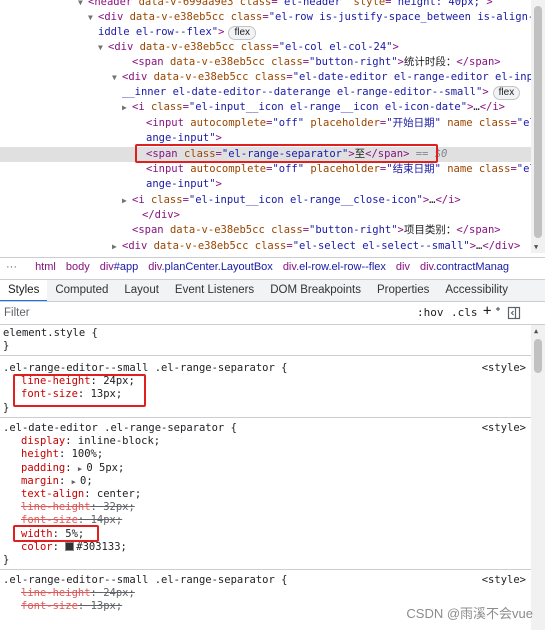 Image resolution: width=545 pixels, height=630 pixels. I want to click on property-name: color, so click(37, 547).